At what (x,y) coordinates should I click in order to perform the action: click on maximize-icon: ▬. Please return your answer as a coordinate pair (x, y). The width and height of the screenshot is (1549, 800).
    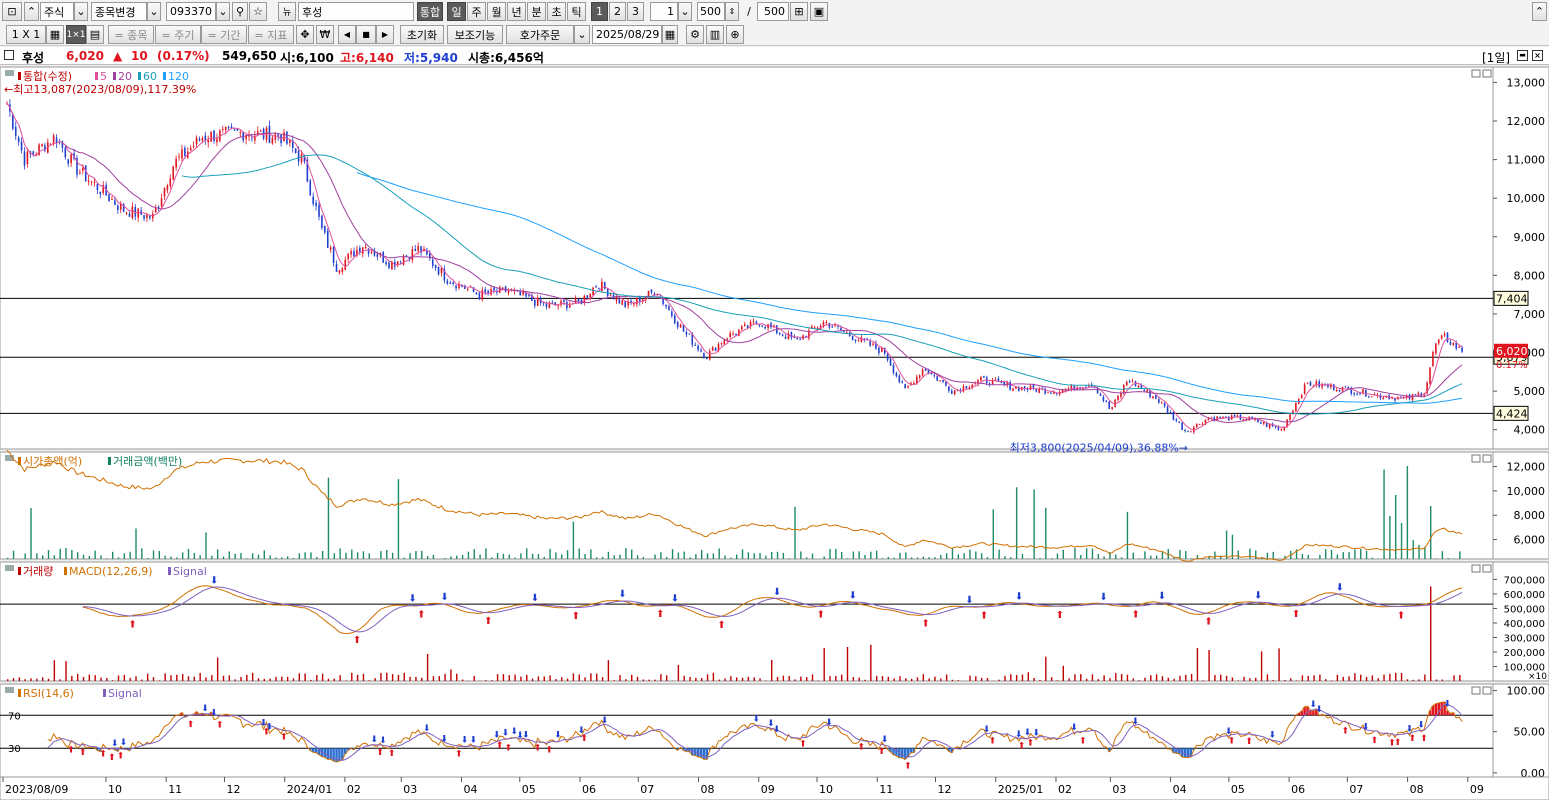
    Looking at the image, I should click on (1522, 55).